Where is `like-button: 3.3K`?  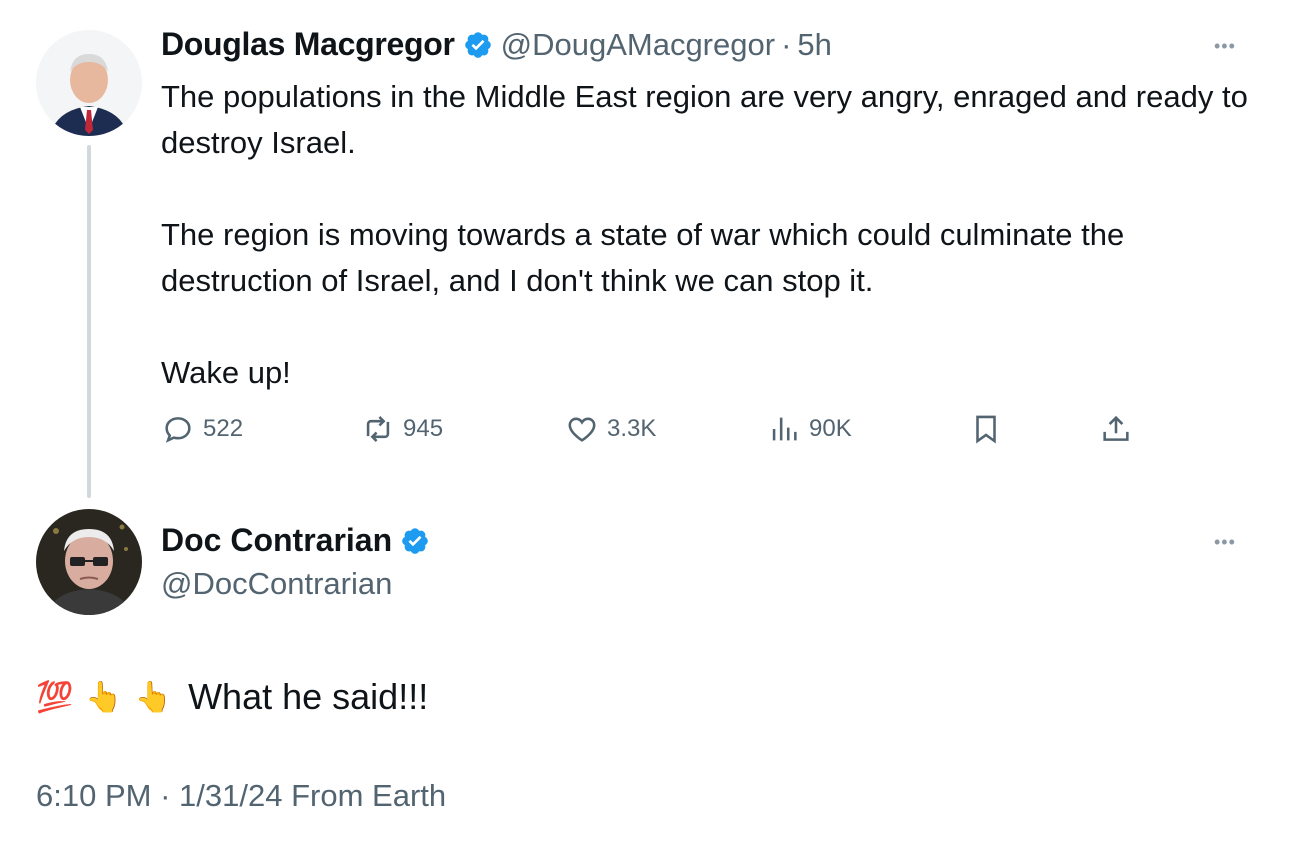 like-button: 3.3K is located at coordinates (610, 429).